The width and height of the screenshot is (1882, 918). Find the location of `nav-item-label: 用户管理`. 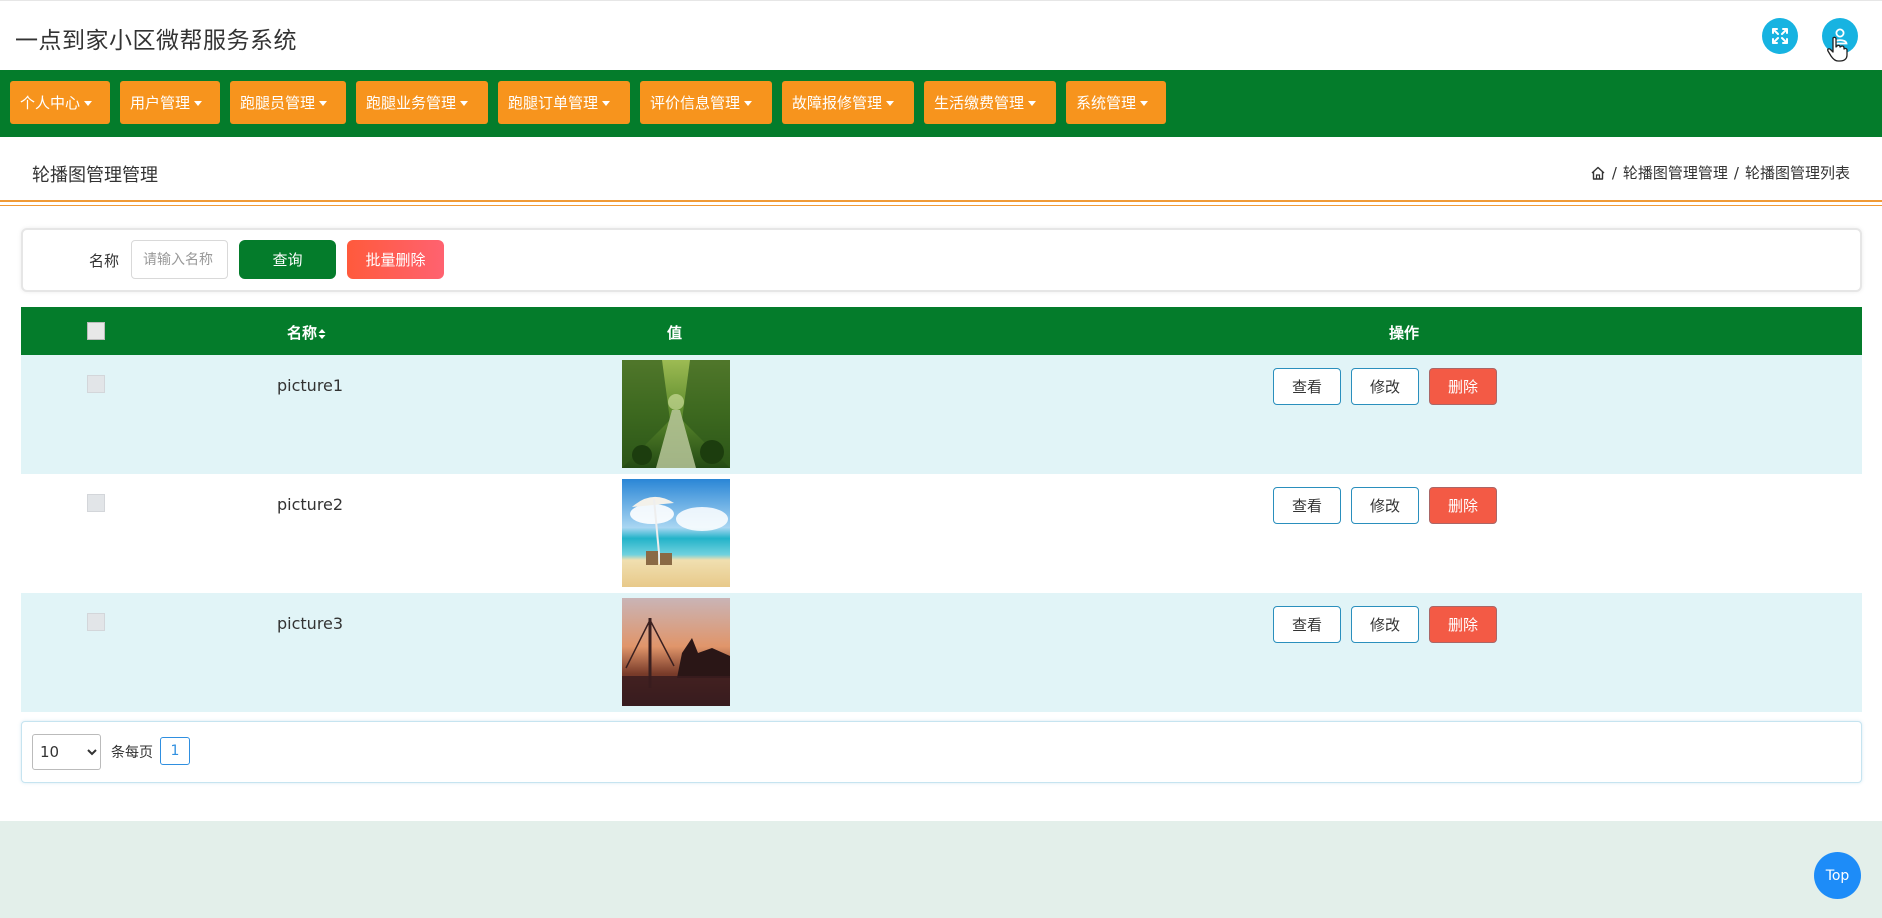

nav-item-label: 用户管理 is located at coordinates (160, 103).